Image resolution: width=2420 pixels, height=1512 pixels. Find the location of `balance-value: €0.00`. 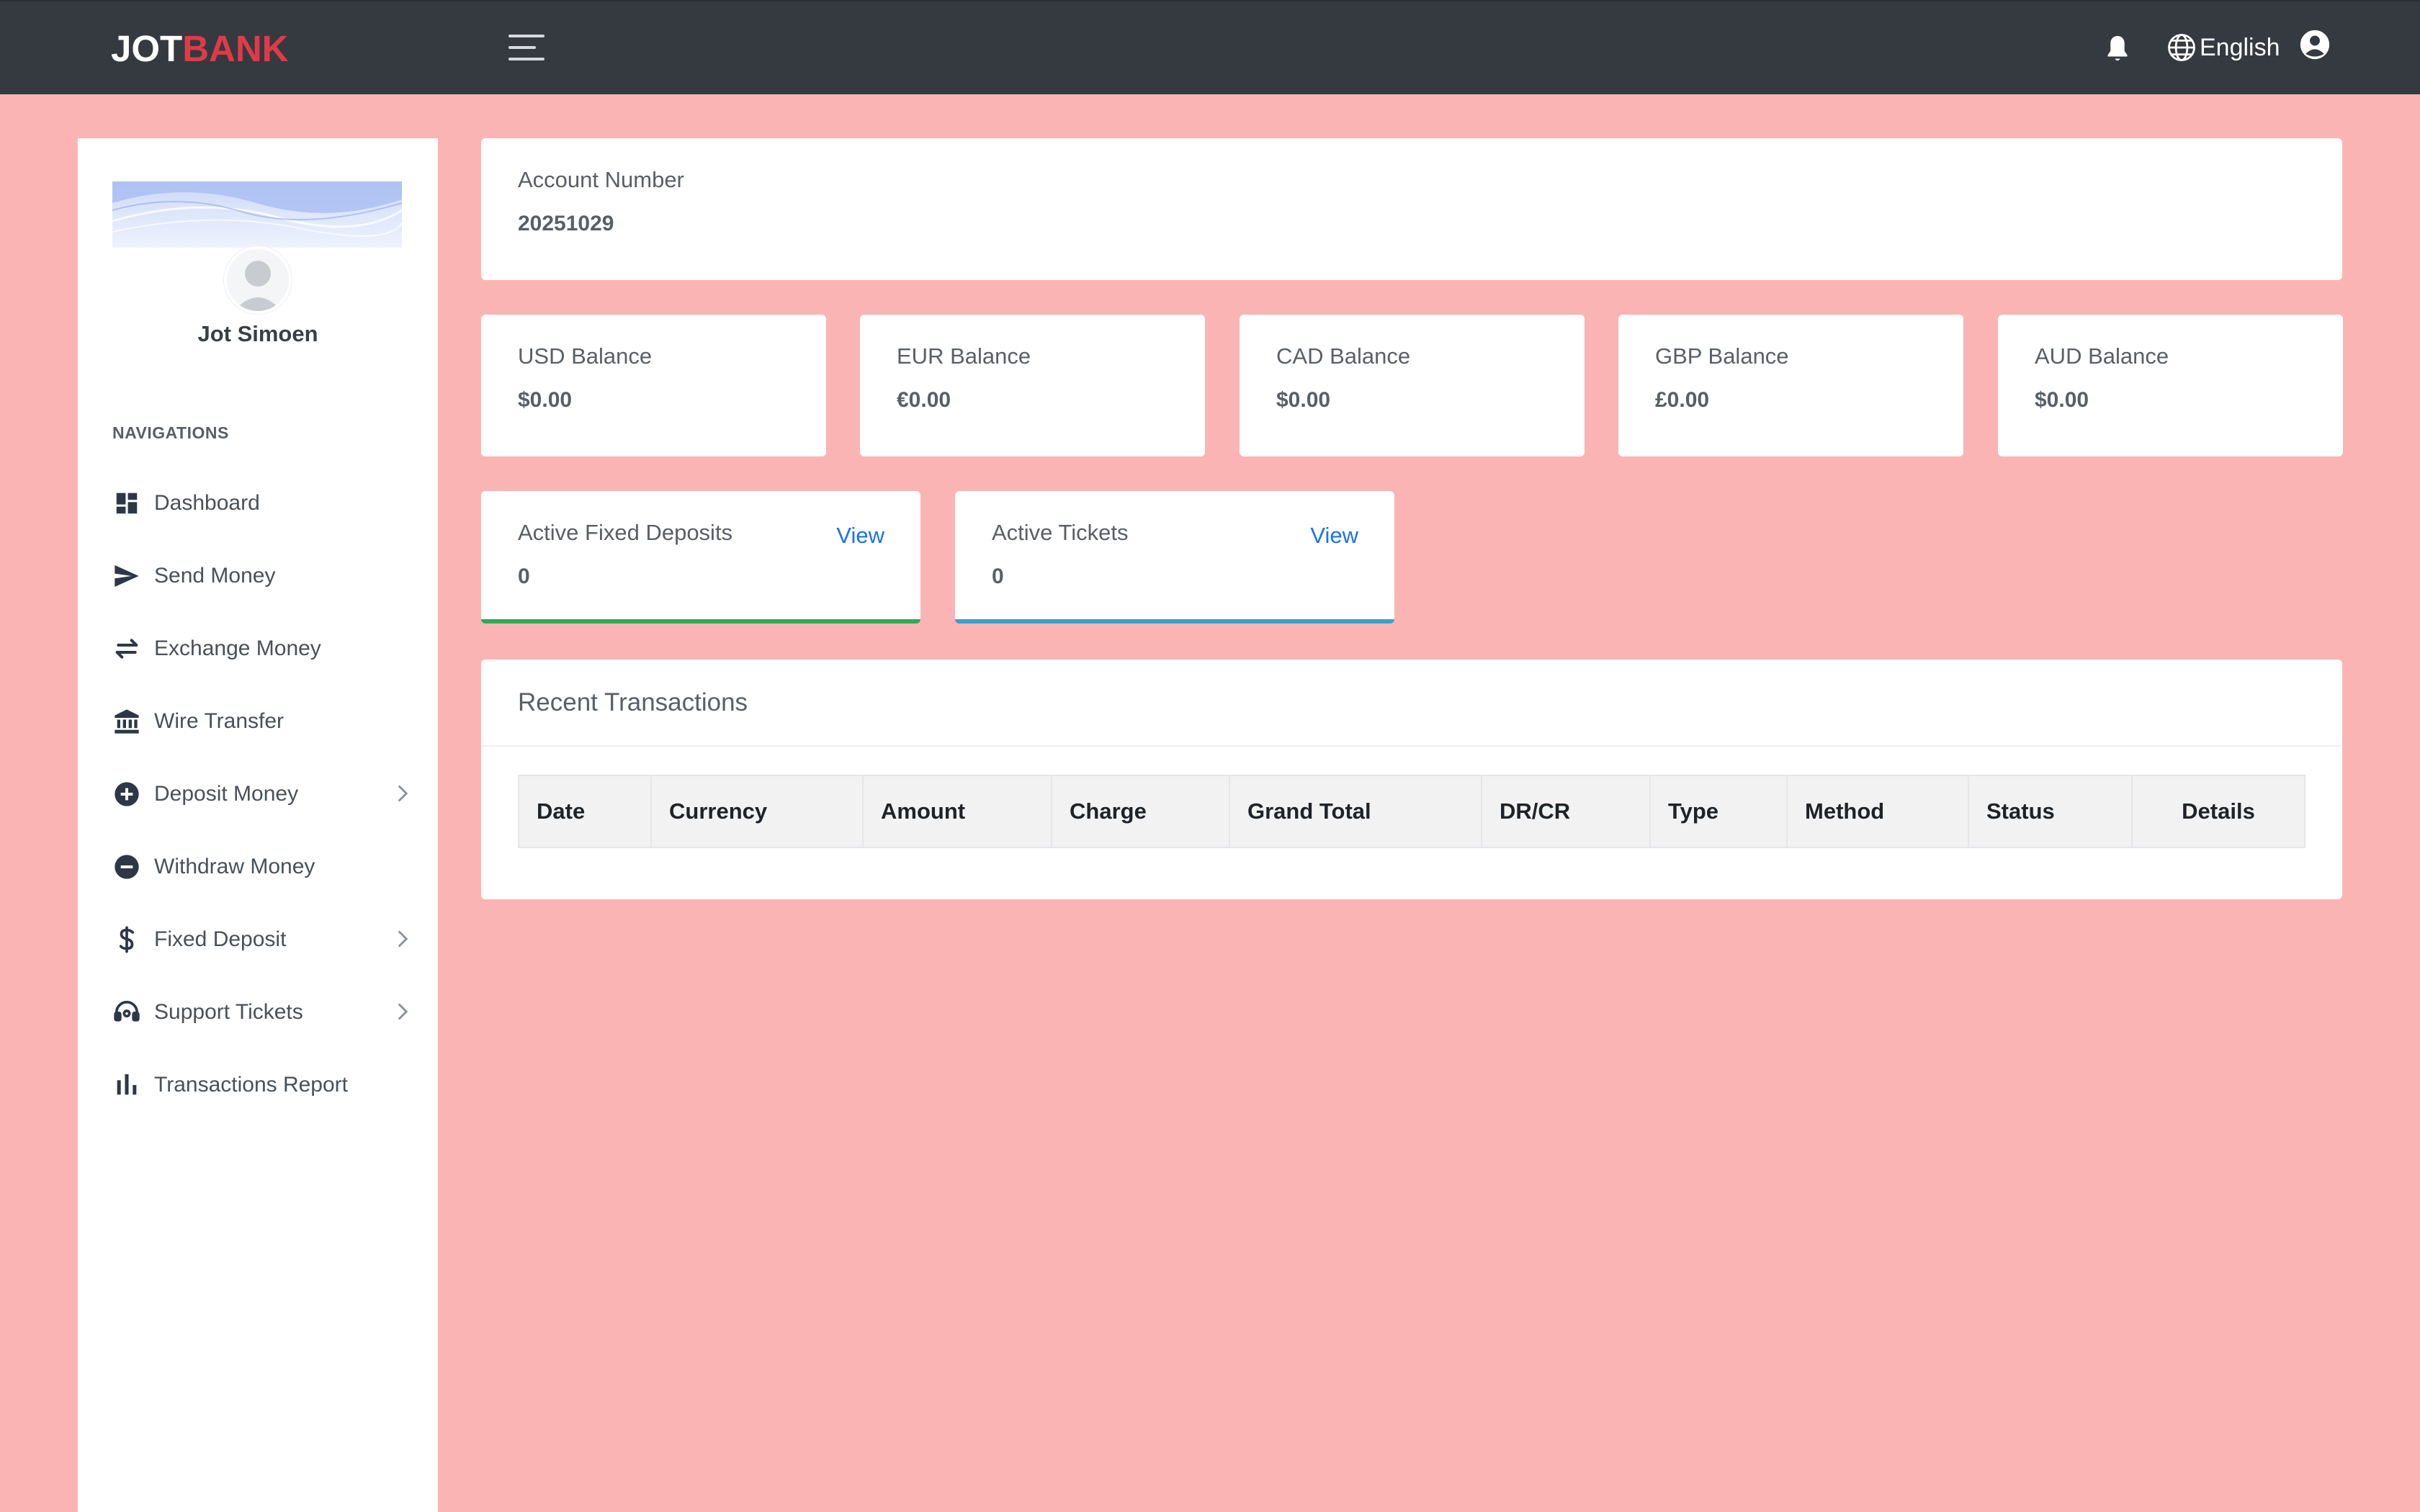

balance-value: €0.00 is located at coordinates (924, 400).